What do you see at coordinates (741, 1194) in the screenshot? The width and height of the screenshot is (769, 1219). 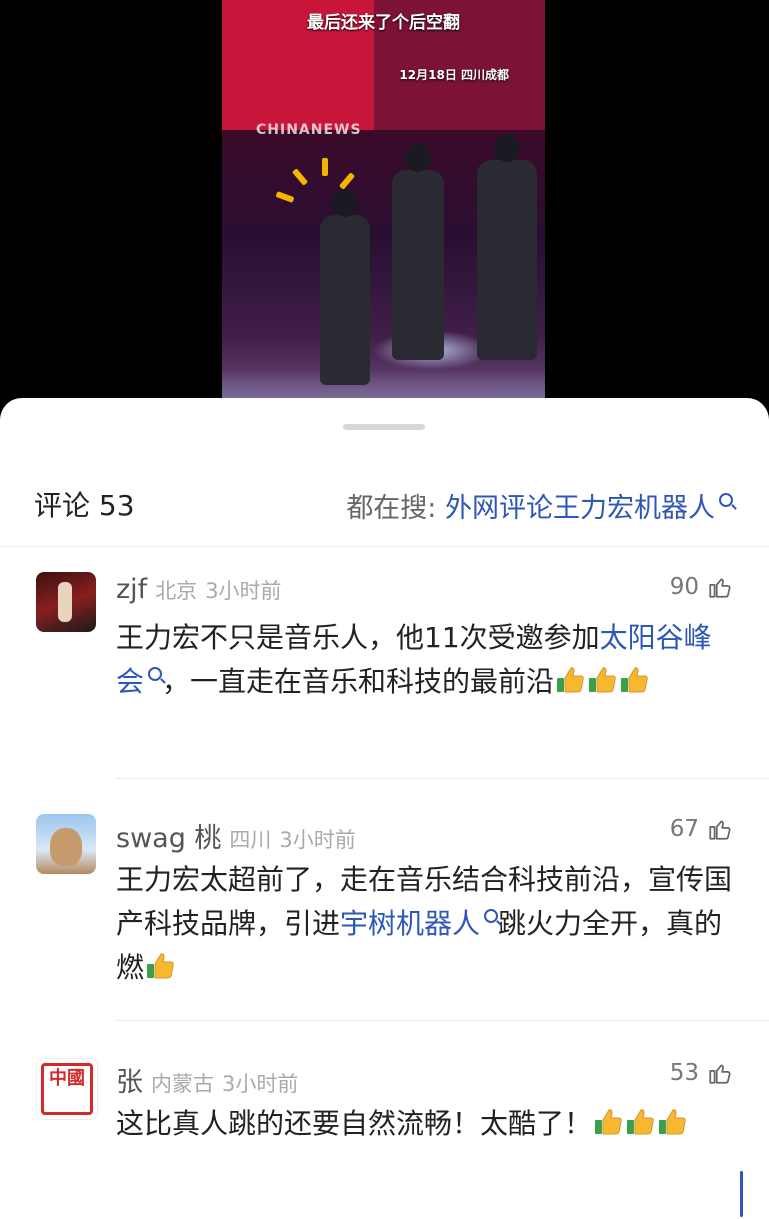 I see `scroll-indicator` at bounding box center [741, 1194].